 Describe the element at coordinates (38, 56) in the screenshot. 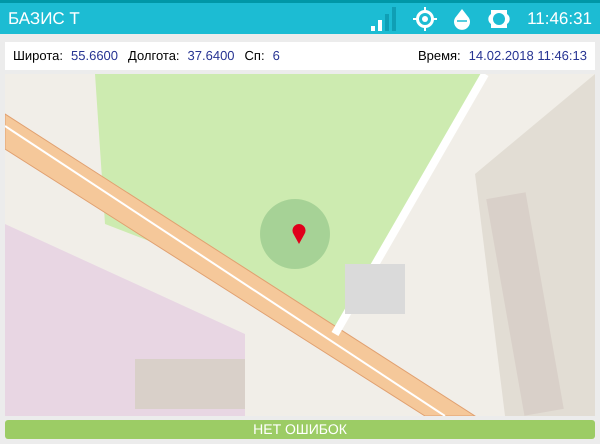

I see `field-label: Широта:` at that location.